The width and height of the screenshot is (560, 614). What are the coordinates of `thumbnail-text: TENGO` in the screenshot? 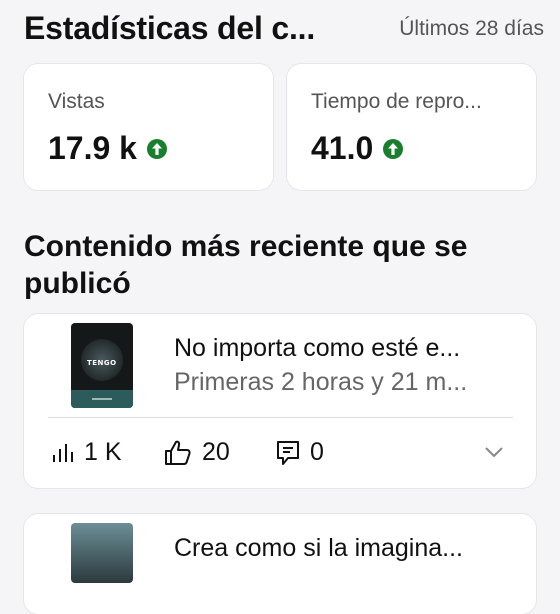 It's located at (102, 363).